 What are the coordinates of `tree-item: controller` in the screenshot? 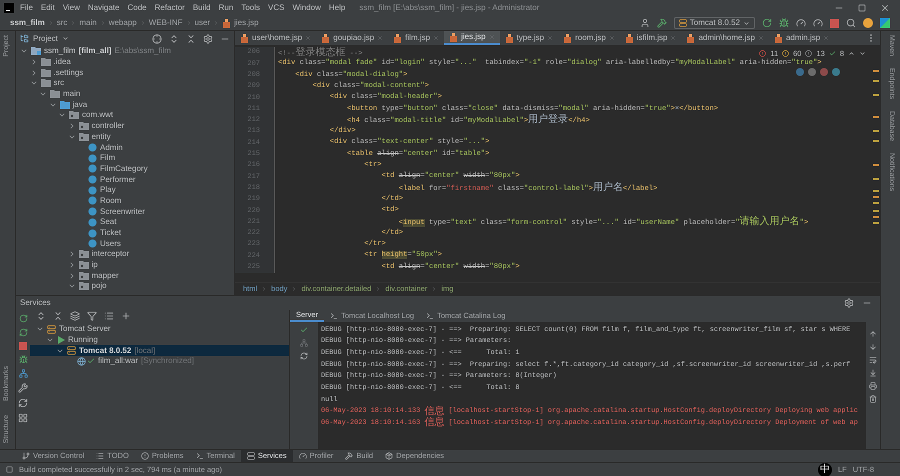 It's located at (108, 126).